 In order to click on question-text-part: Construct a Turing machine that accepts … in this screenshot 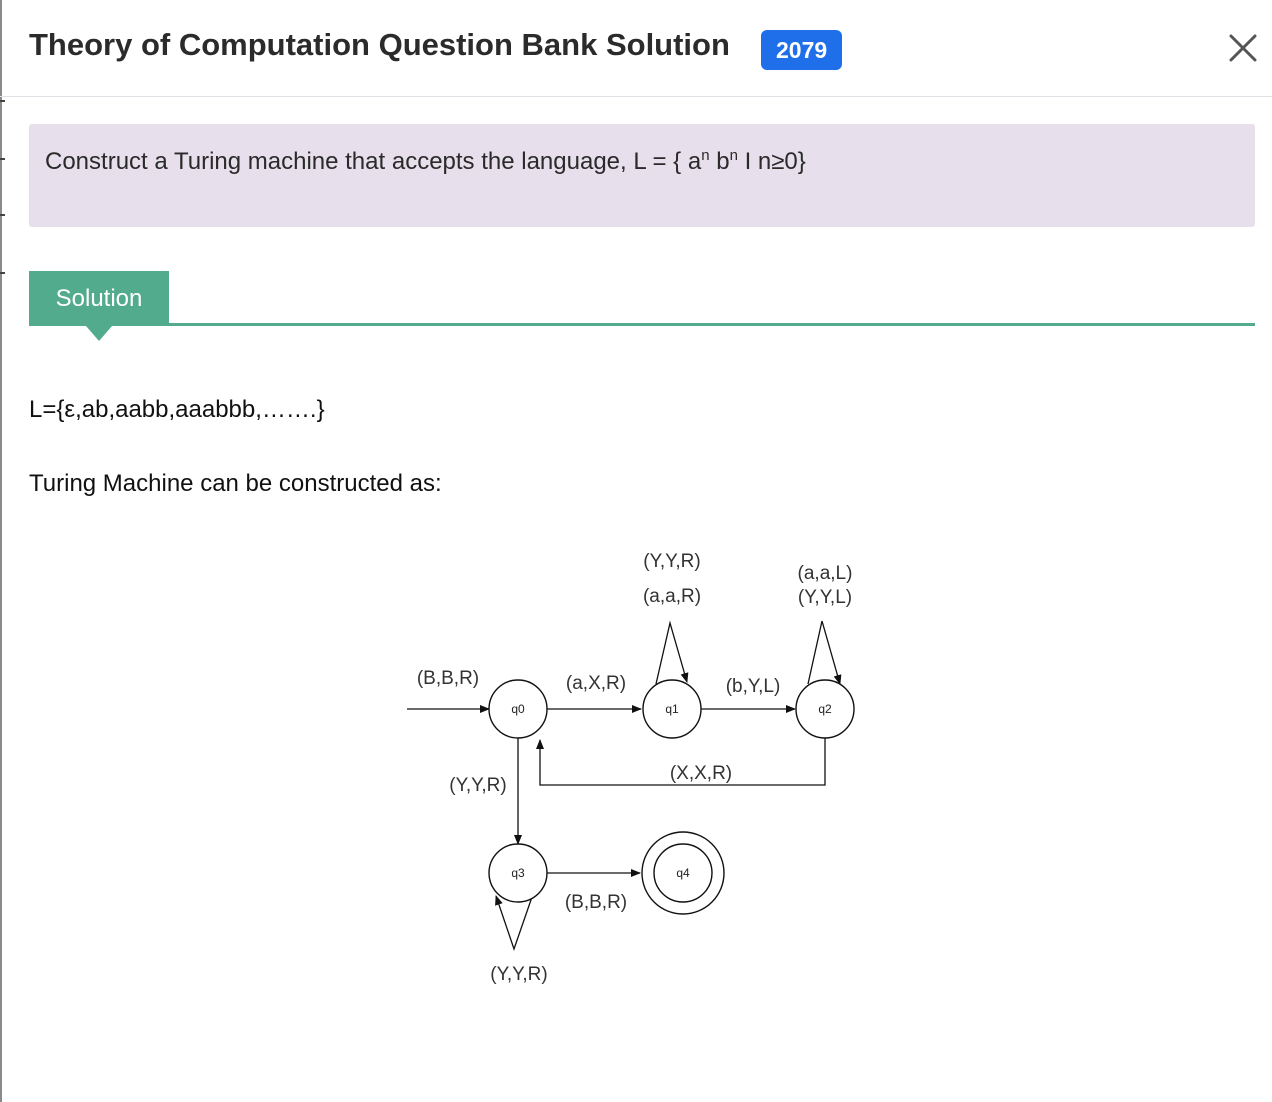, I will do `click(373, 161)`.